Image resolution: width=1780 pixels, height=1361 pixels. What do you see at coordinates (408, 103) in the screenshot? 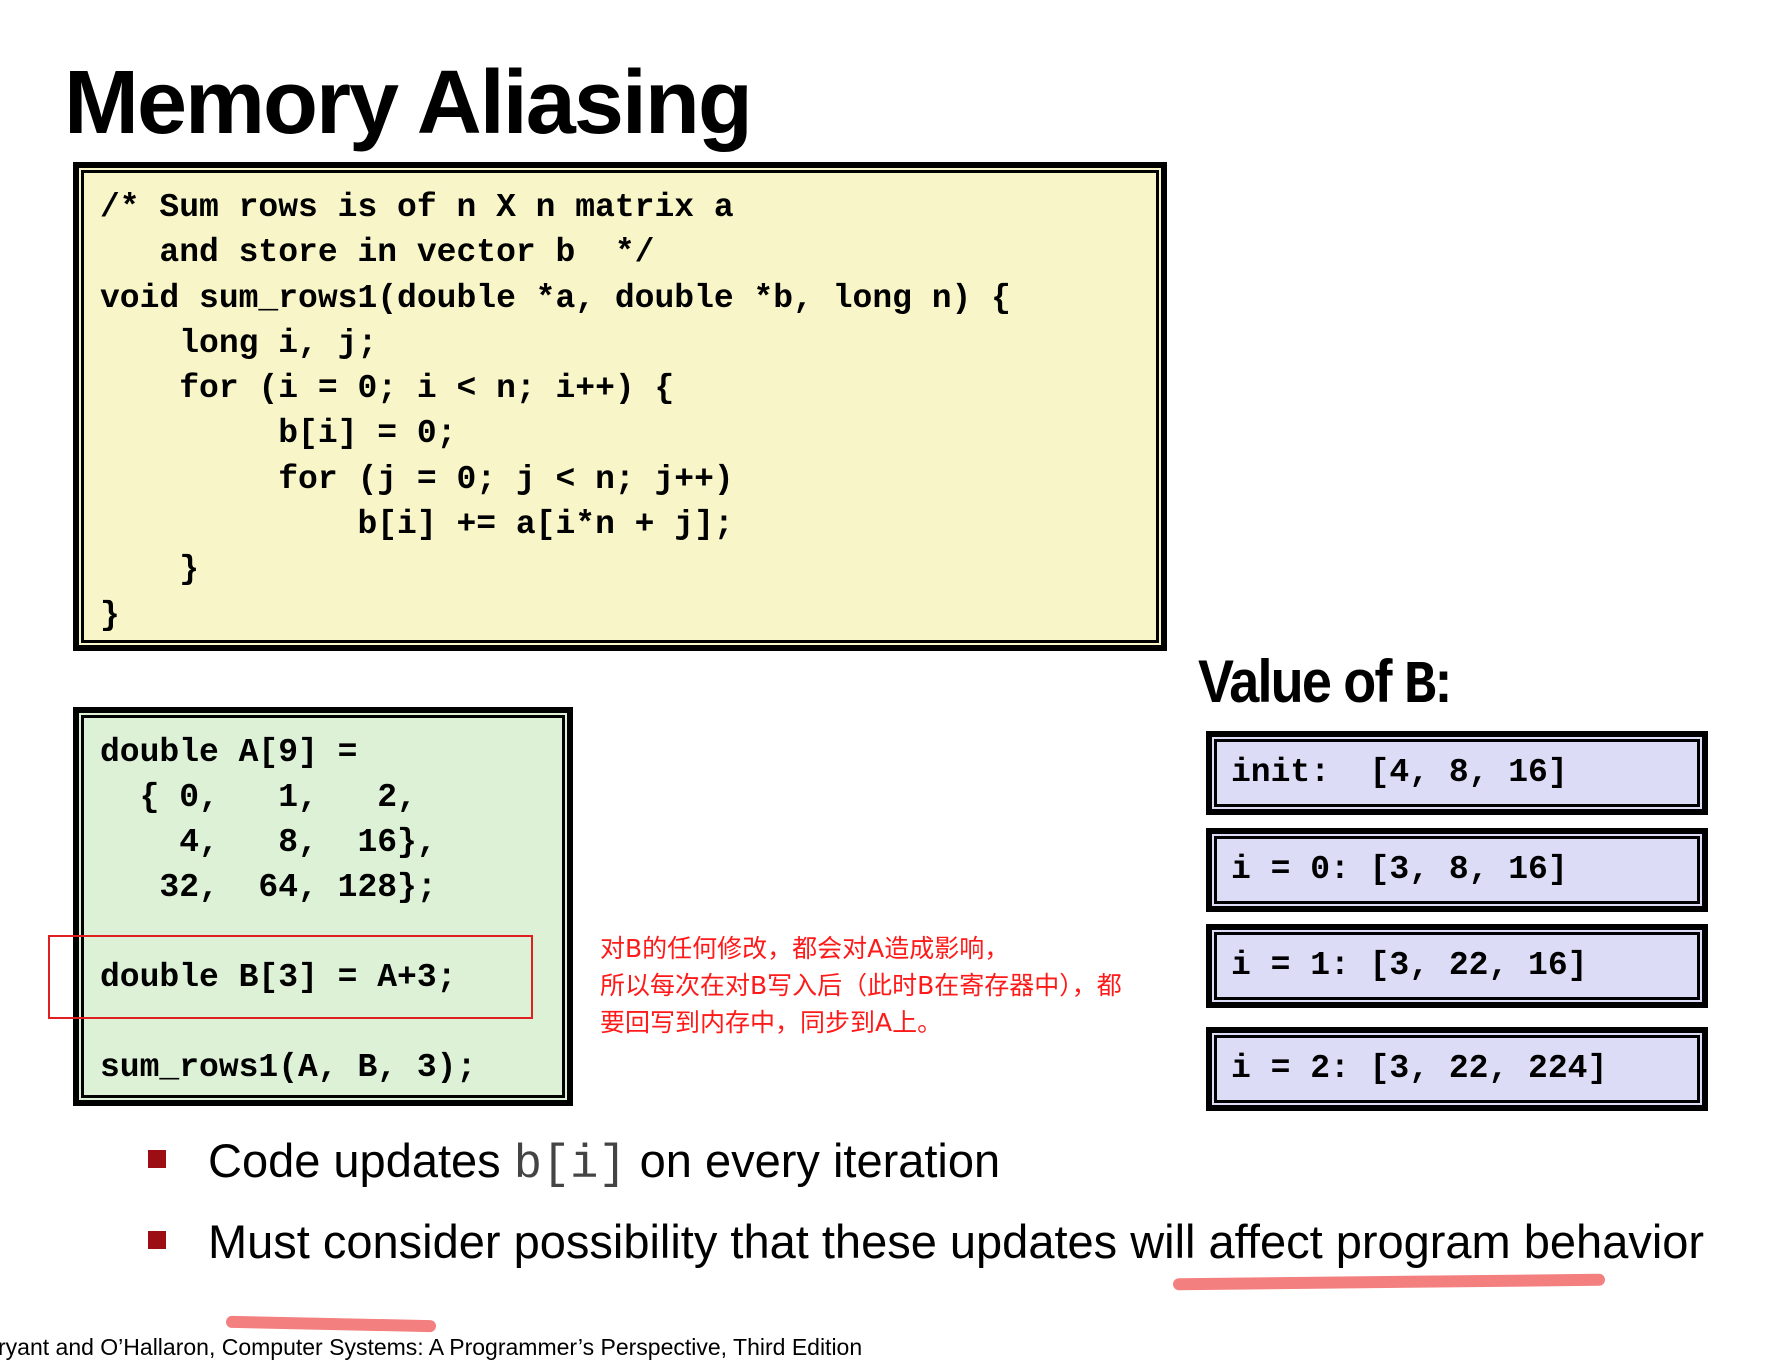
I see `slide-title: Memory Aliasing` at bounding box center [408, 103].